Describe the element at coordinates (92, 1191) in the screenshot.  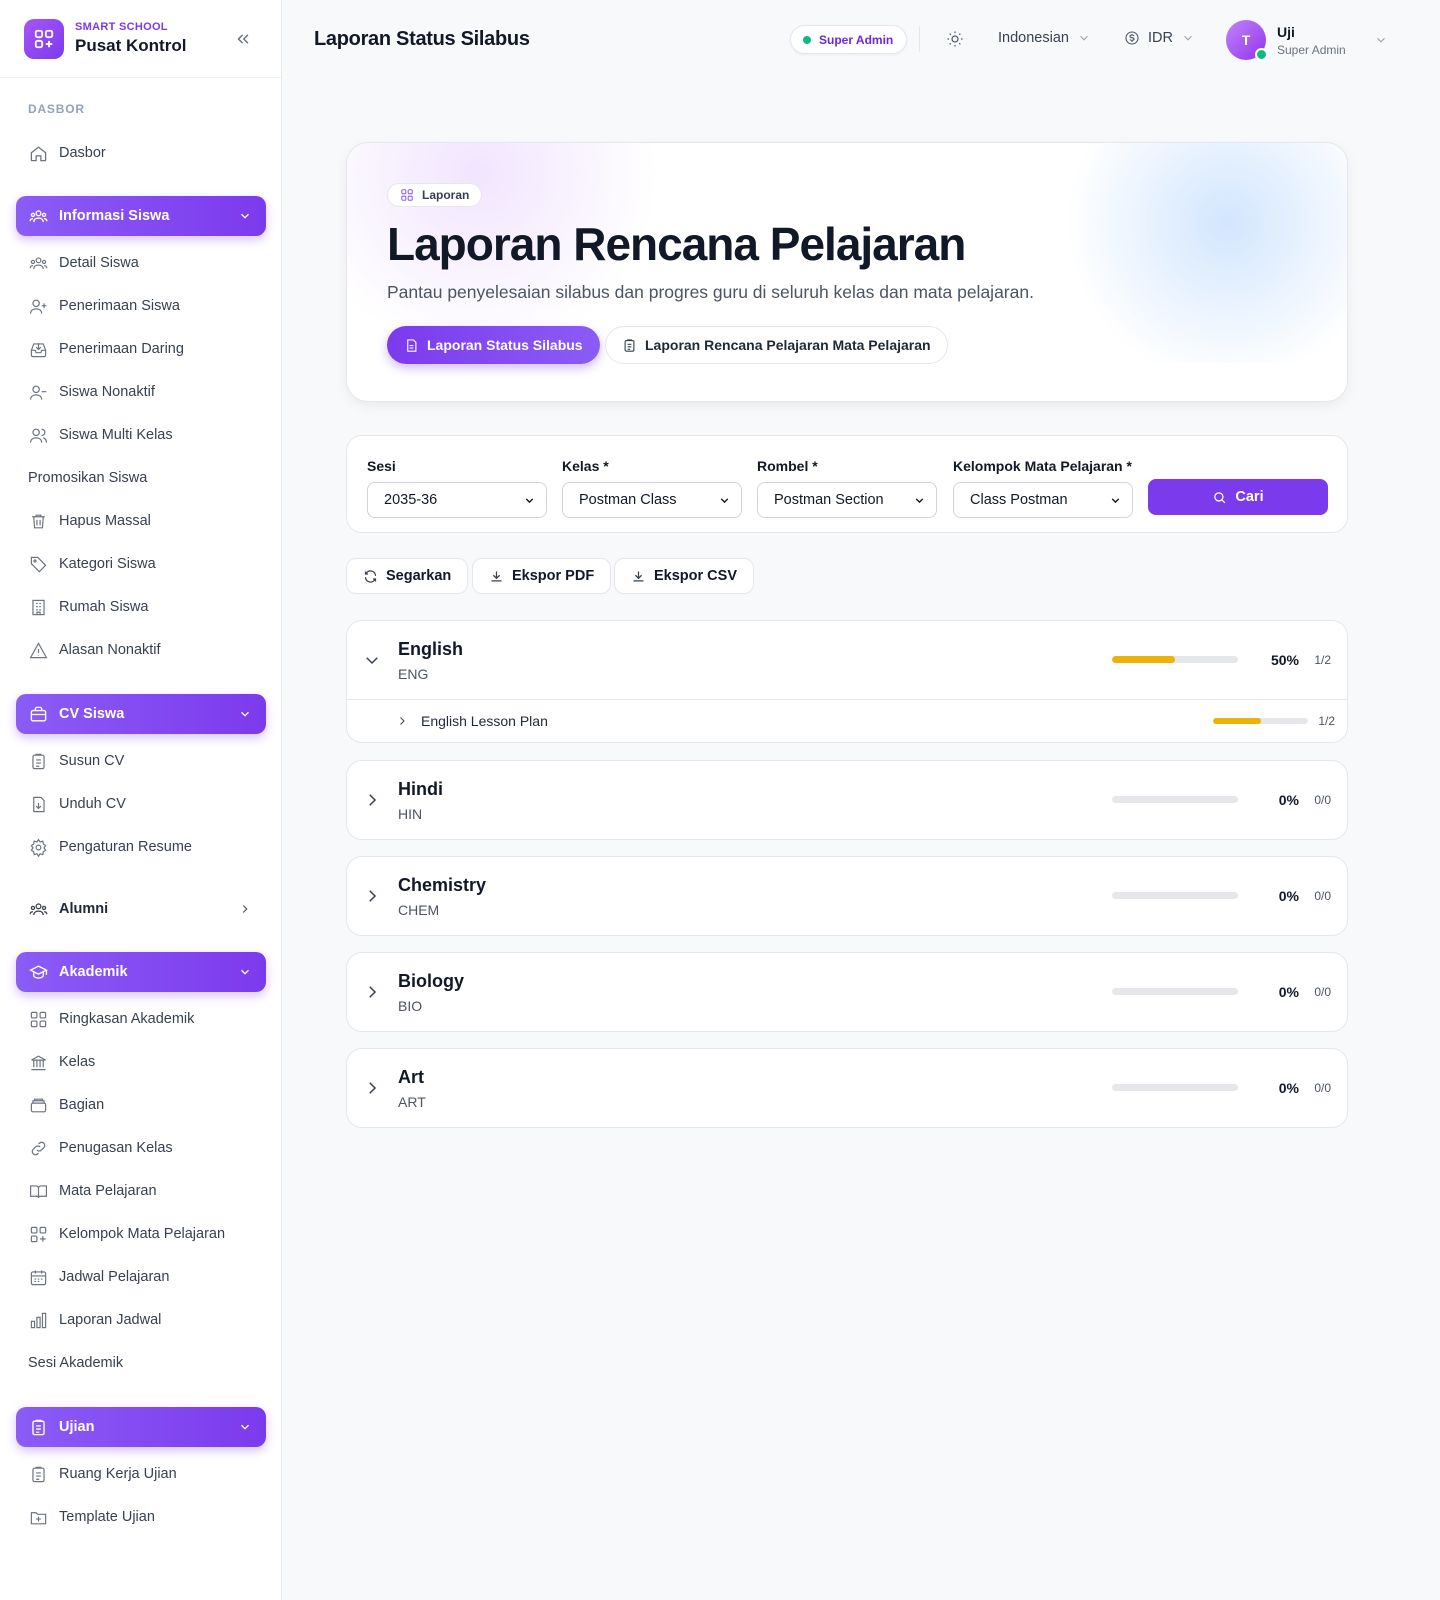
I see `sidebar-item-mata-pelajaran: Mata Pelajaran` at that location.